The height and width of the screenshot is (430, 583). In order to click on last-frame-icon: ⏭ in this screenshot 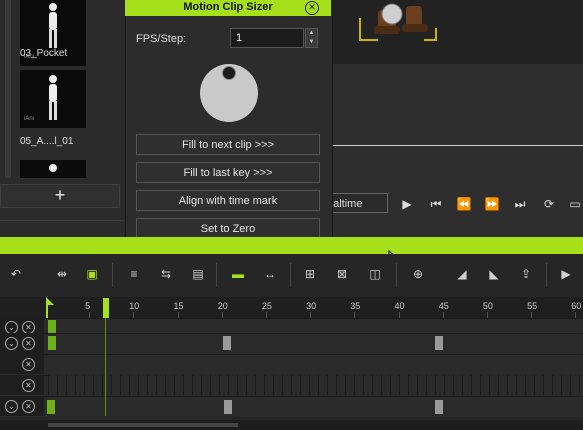, I will do `click(520, 204)`.